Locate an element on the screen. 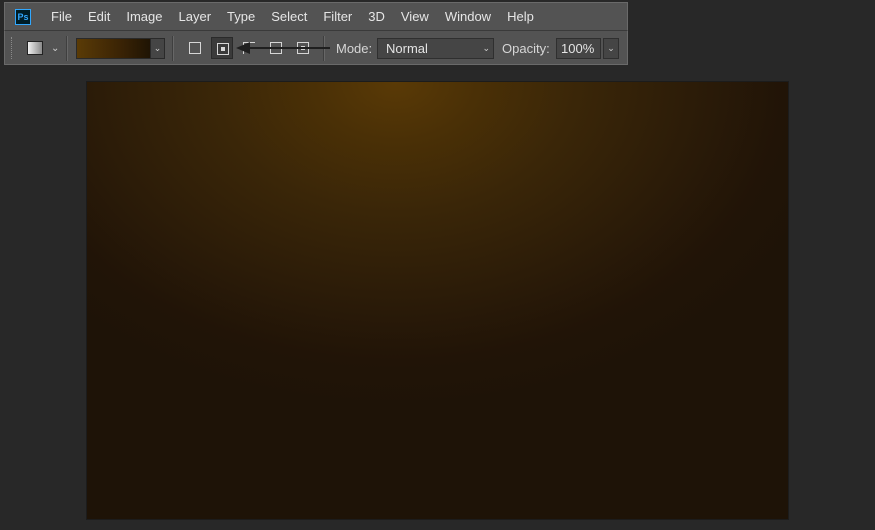 The height and width of the screenshot is (530, 875). mode-label: Mode: is located at coordinates (354, 48).